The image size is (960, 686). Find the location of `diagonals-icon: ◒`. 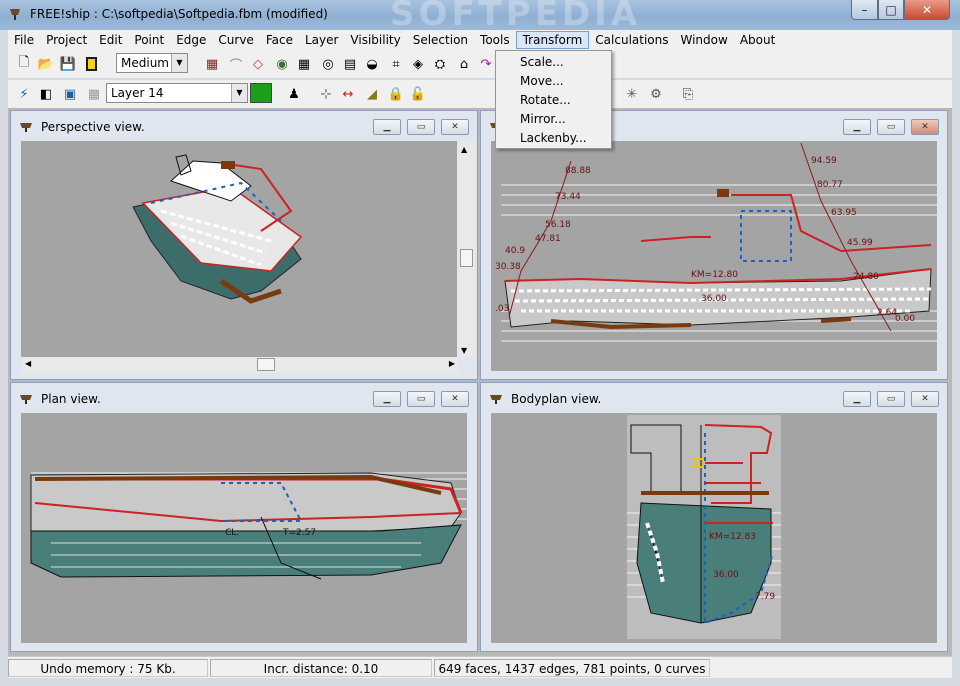

diagonals-icon: ◒ is located at coordinates (372, 64).